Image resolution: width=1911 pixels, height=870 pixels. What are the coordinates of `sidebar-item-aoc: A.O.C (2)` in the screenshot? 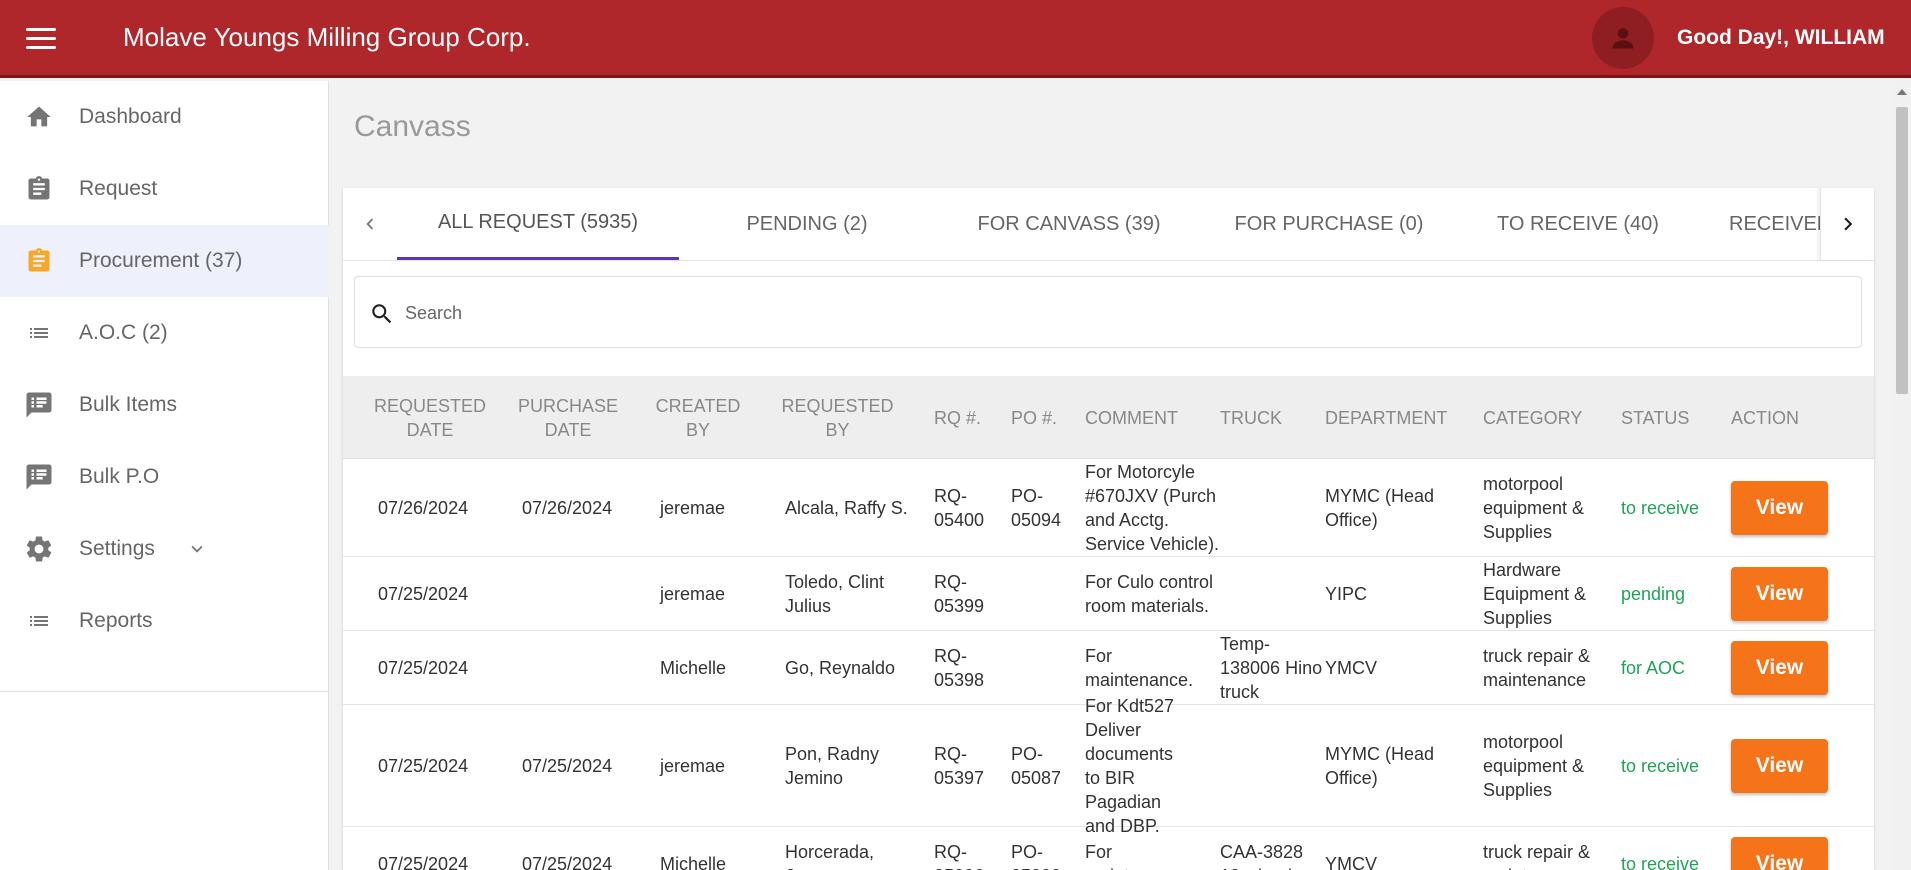 It's located at (164, 333).